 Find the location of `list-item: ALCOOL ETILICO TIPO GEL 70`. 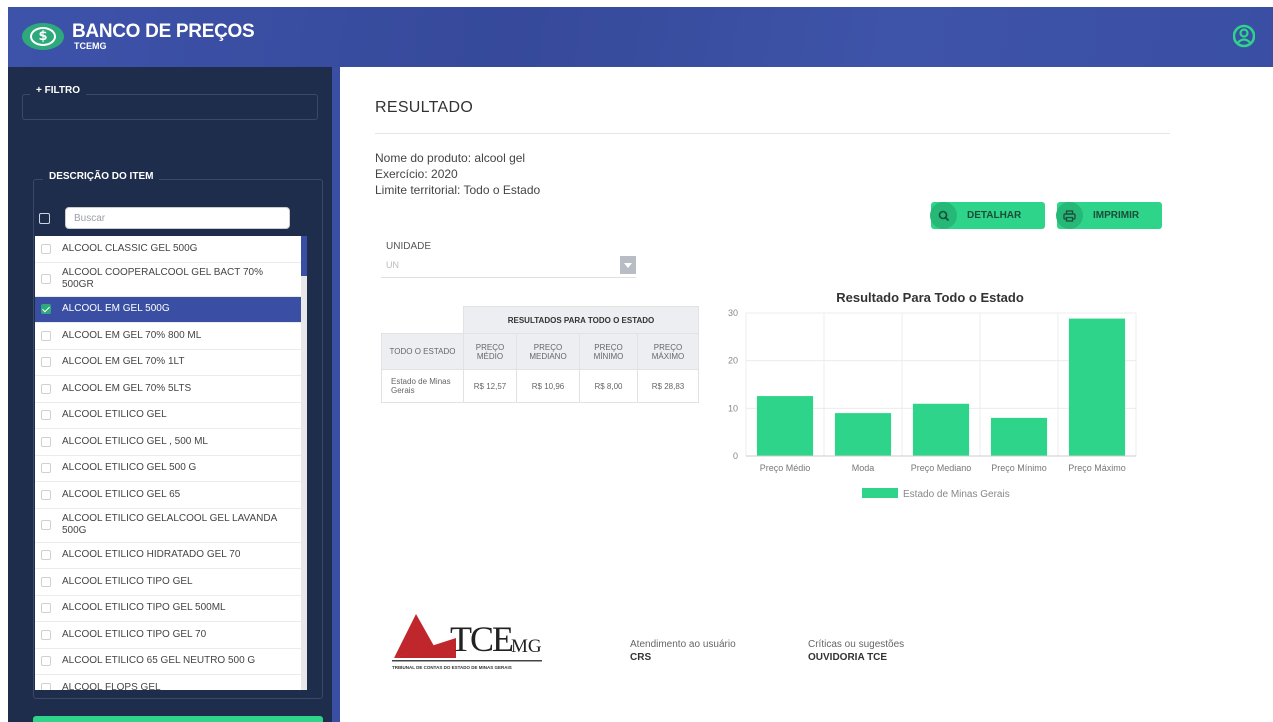

list-item: ALCOOL ETILICO TIPO GEL 70 is located at coordinates (168, 635).